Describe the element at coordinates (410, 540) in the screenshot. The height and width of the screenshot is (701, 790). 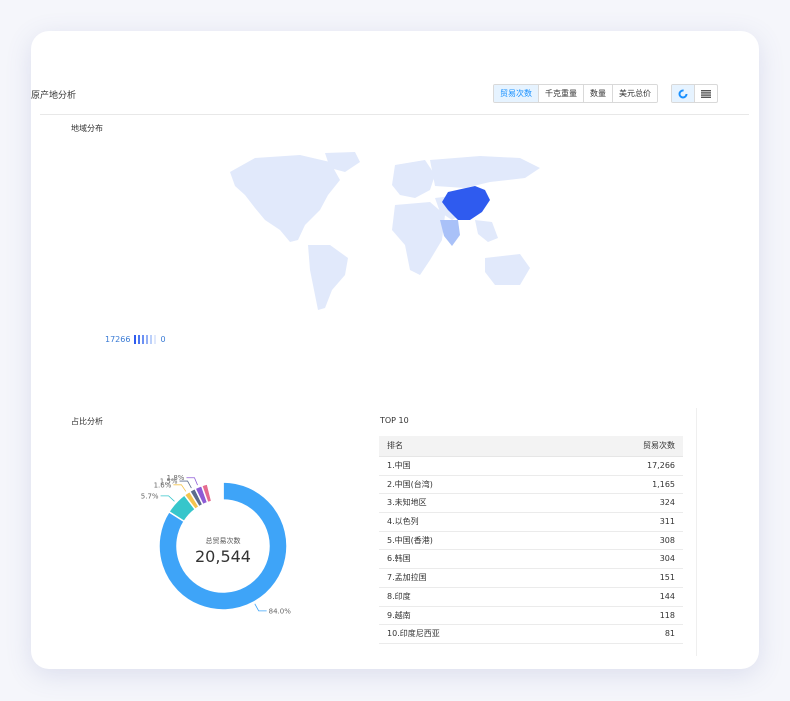
I see `row-name: 5.中国(香港)` at that location.